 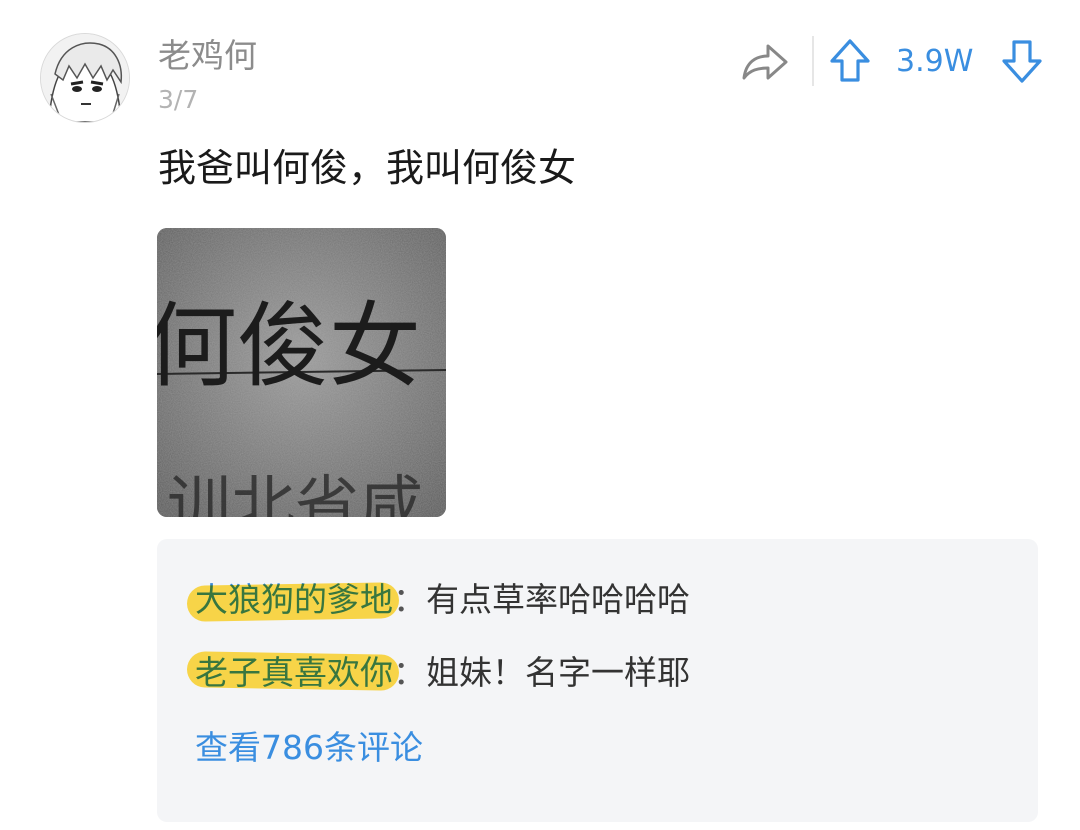 I want to click on post-text: 我爸叫何俊，我叫何俊女, so click(x=367, y=168).